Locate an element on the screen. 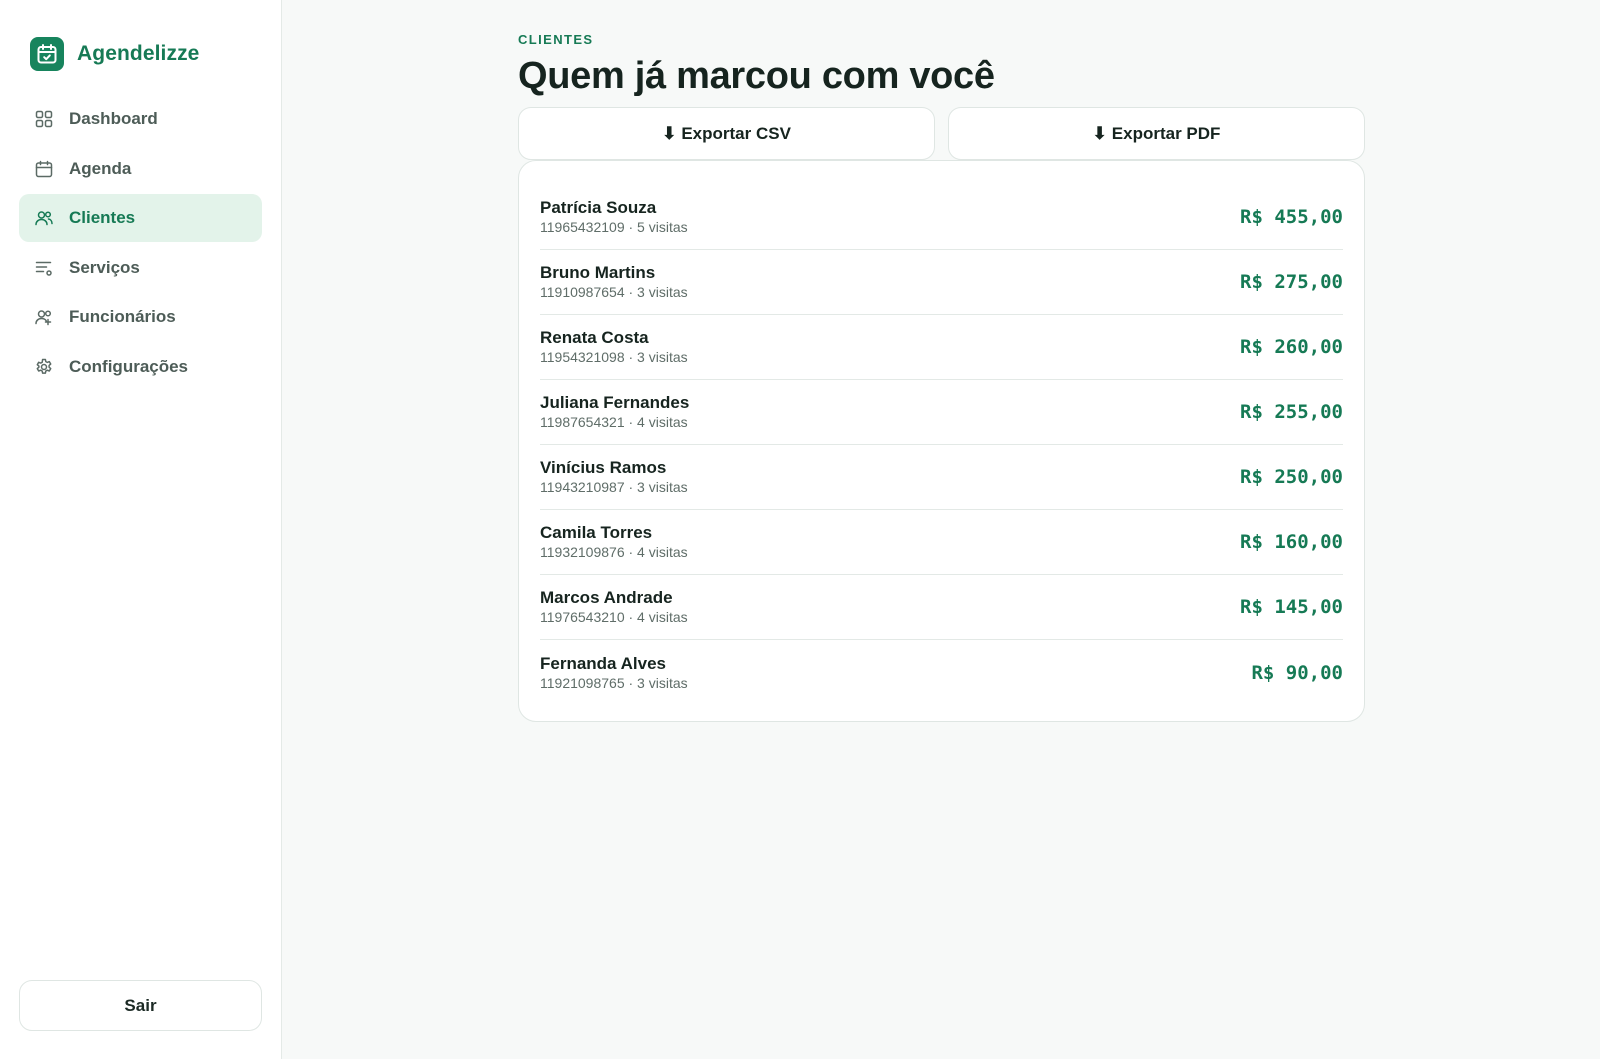 Image resolution: width=1600 pixels, height=1059 pixels. export-csv-button: ⬇ Exportar CSV is located at coordinates (726, 133).